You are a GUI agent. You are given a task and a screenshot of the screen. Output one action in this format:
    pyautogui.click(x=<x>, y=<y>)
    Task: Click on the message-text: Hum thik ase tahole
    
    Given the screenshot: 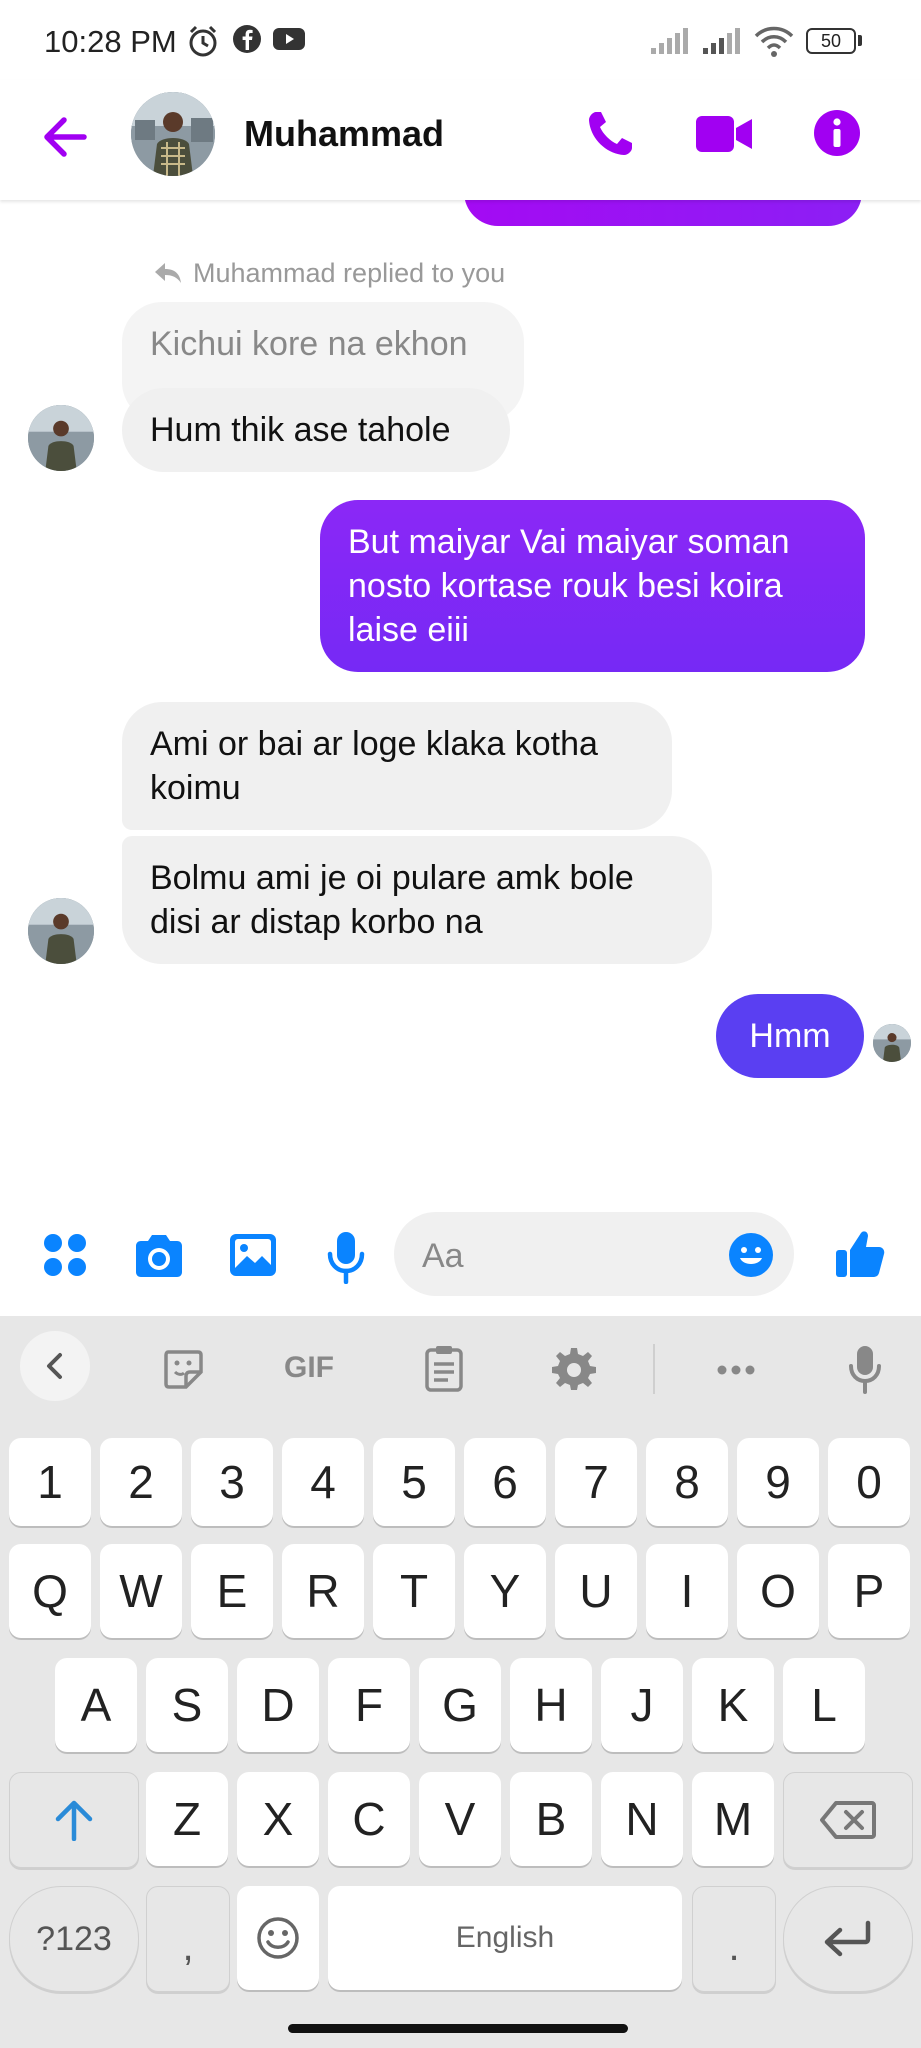 What is the action you would take?
    pyautogui.click(x=300, y=430)
    